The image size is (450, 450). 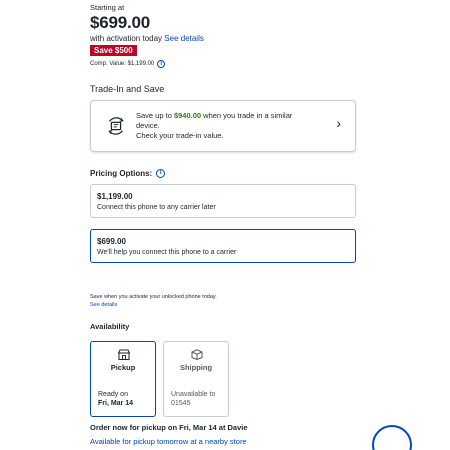 I want to click on price: $699.00, so click(x=120, y=22).